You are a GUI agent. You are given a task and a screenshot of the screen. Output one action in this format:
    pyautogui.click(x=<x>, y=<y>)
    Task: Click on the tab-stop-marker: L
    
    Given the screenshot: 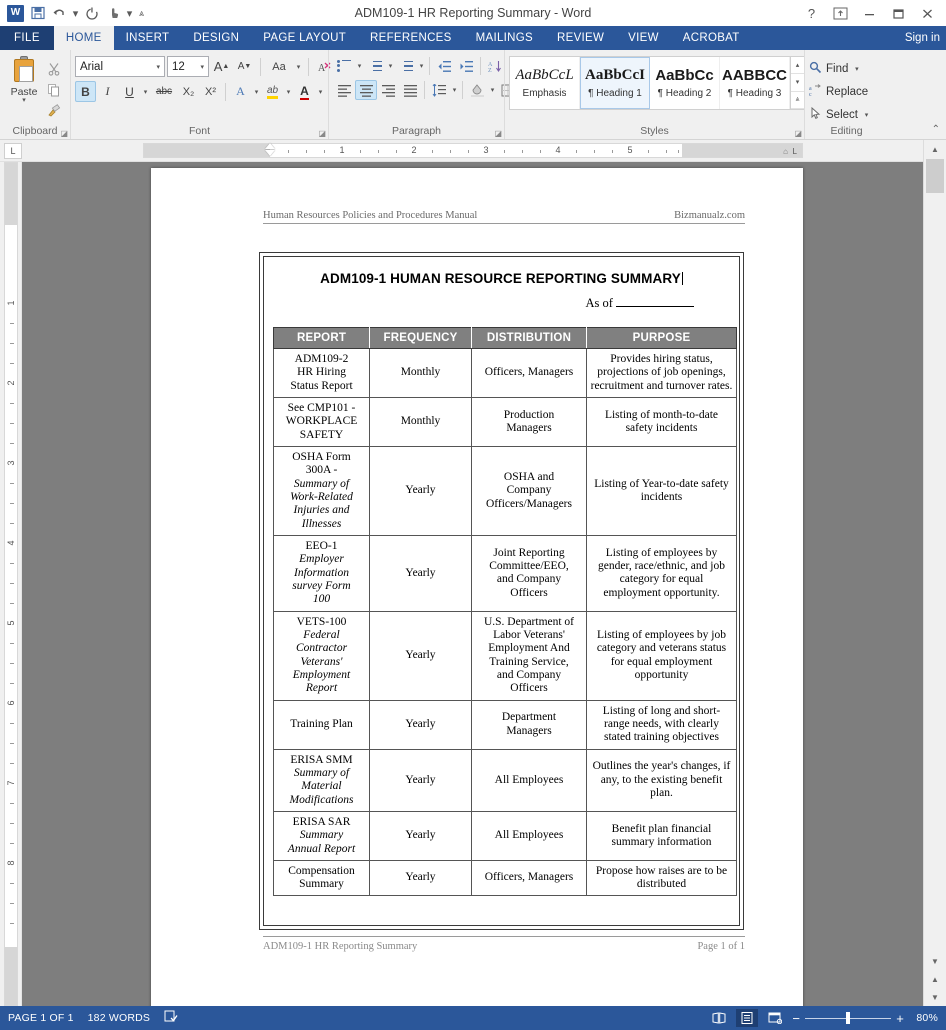 What is the action you would take?
    pyautogui.click(x=795, y=151)
    